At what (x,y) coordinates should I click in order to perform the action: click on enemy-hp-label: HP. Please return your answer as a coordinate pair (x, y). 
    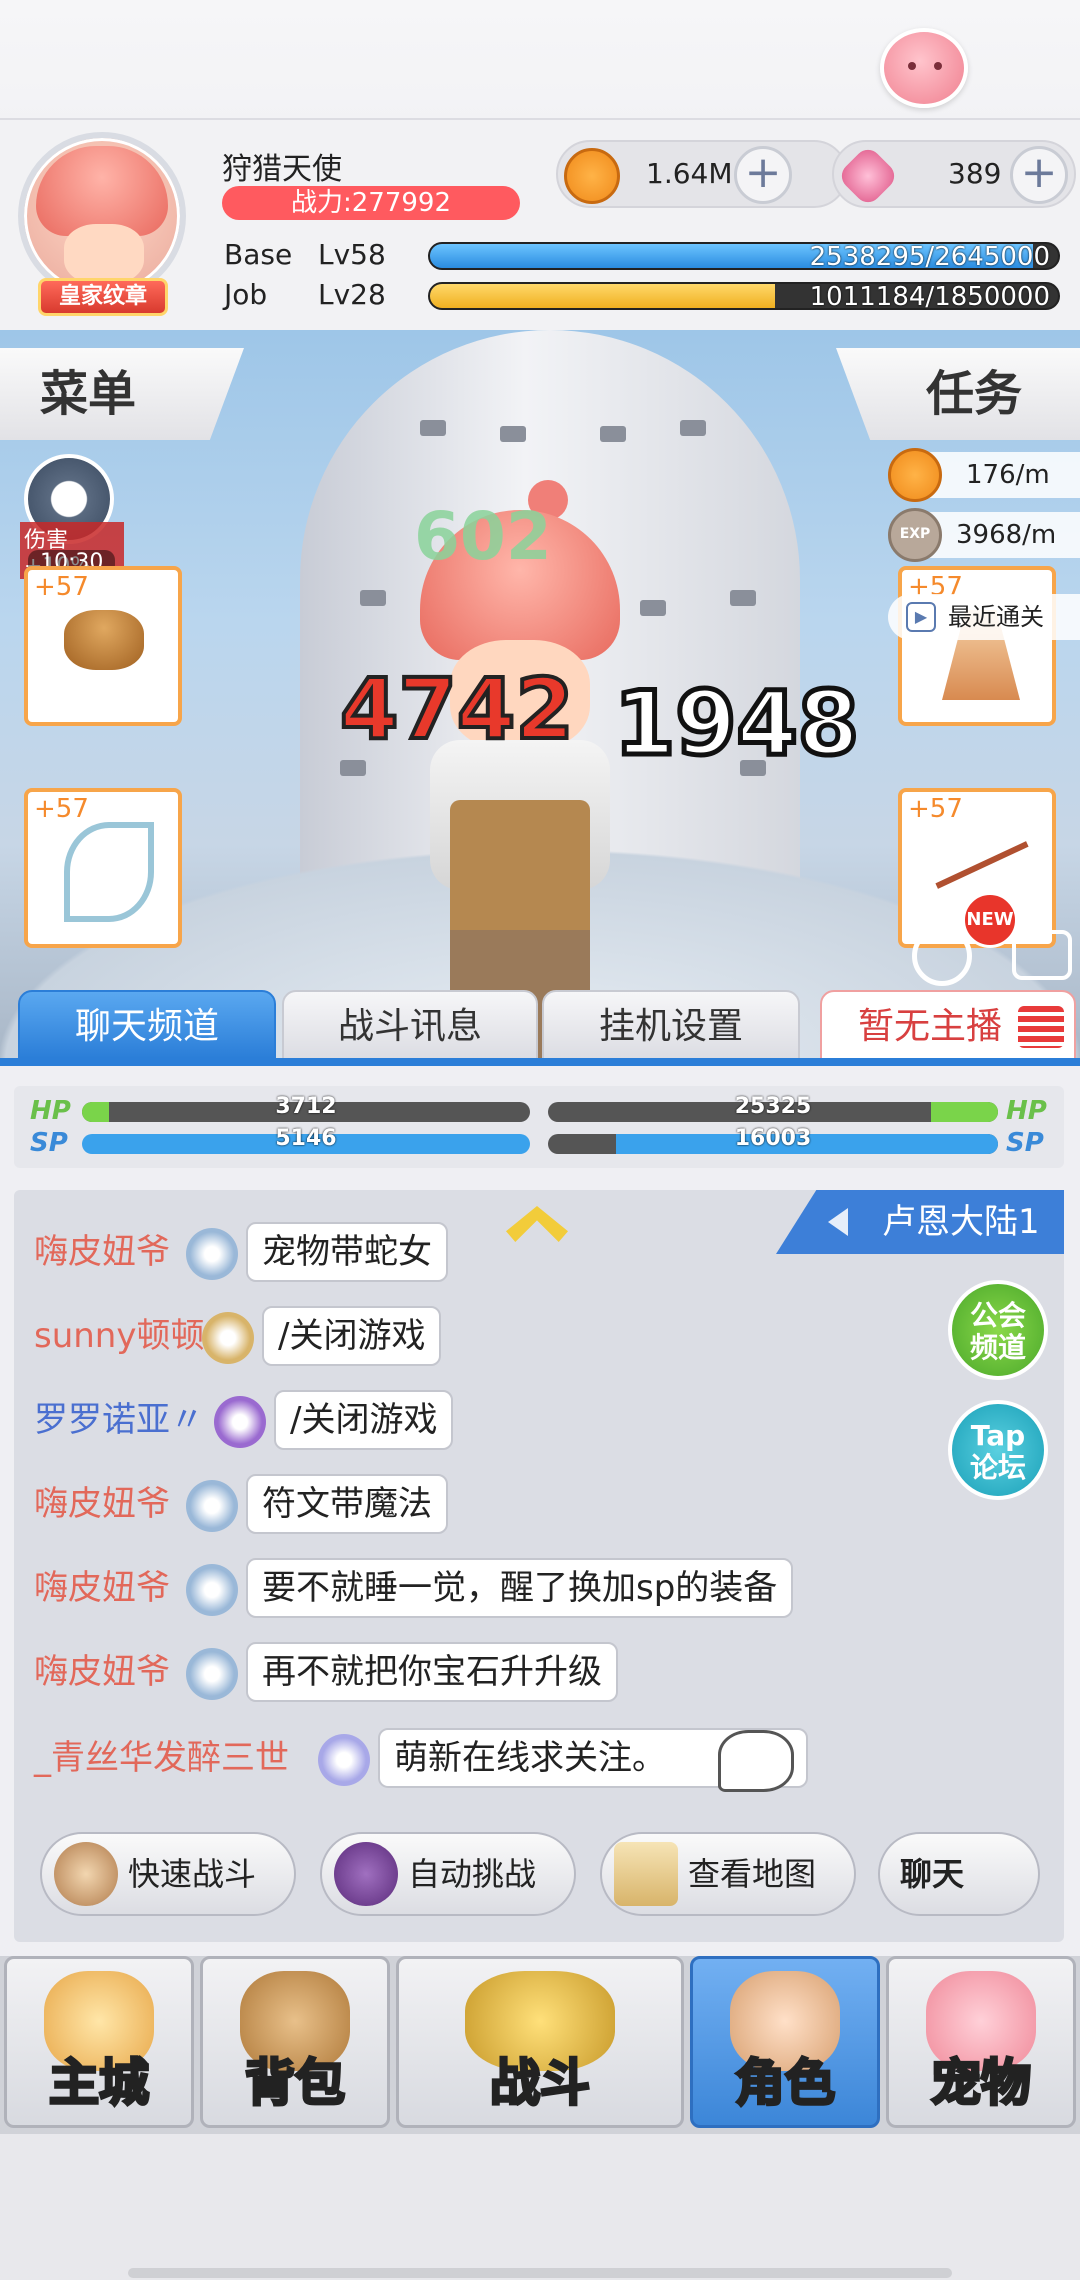
    Looking at the image, I should click on (1026, 1111).